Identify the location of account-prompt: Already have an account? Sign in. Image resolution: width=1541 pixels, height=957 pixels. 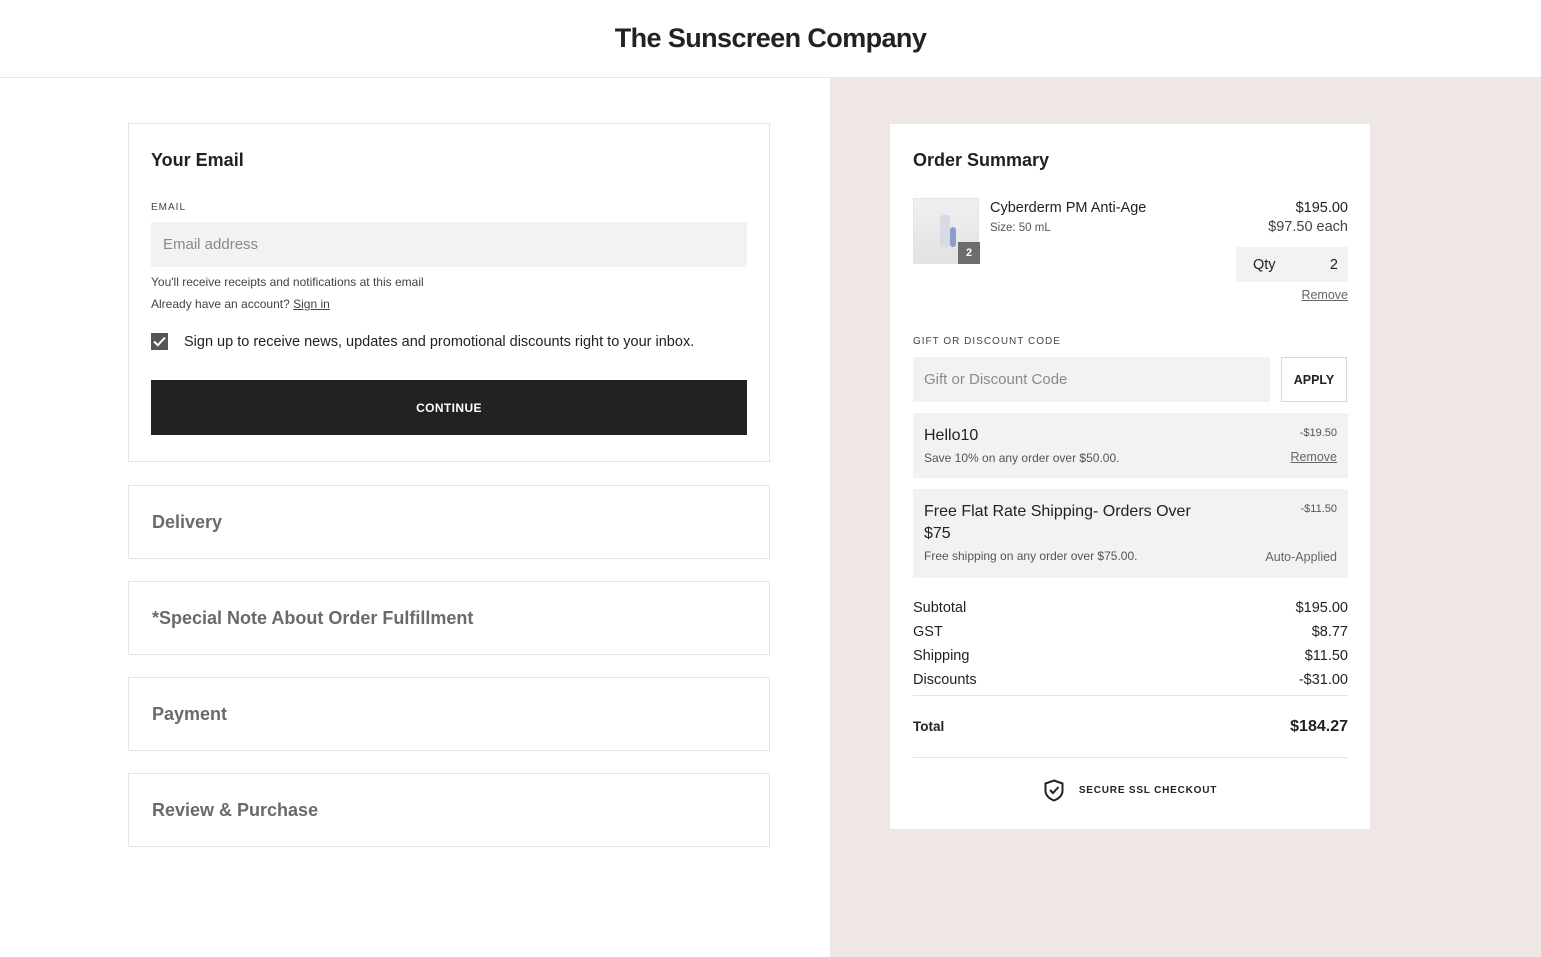
(449, 304).